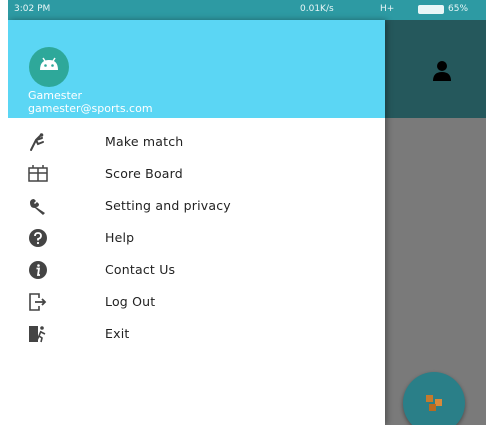 The width and height of the screenshot is (486, 425). Describe the element at coordinates (196, 302) in the screenshot. I see `menu-item-log-out: Log Out` at that location.